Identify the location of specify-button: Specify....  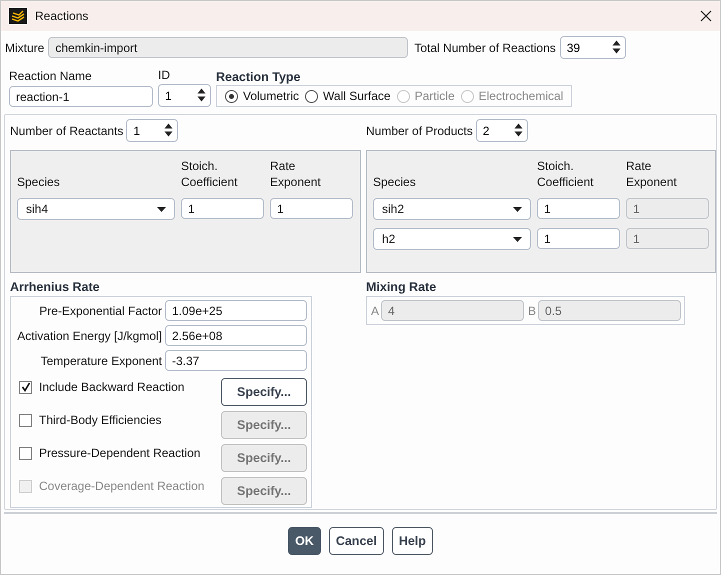
(264, 392).